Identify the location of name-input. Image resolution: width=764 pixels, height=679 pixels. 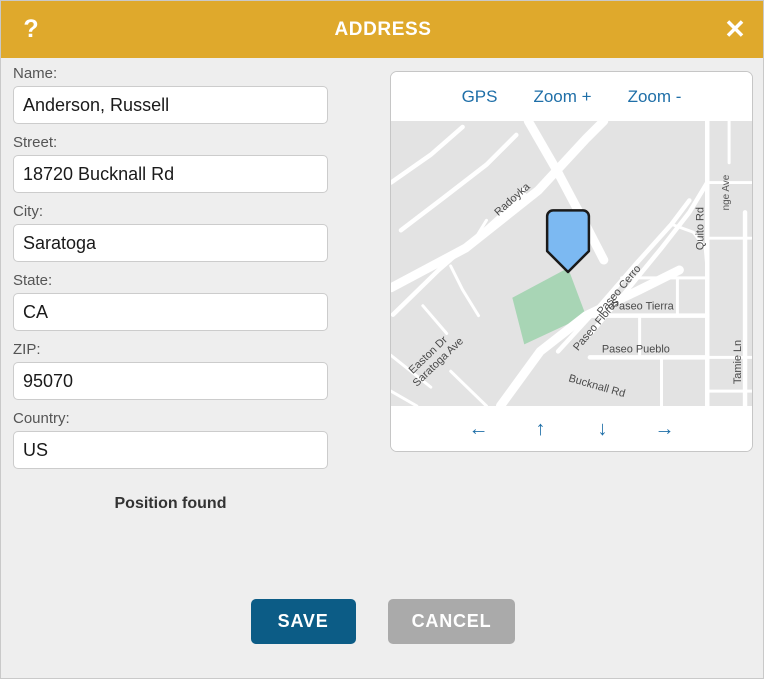
(170, 105).